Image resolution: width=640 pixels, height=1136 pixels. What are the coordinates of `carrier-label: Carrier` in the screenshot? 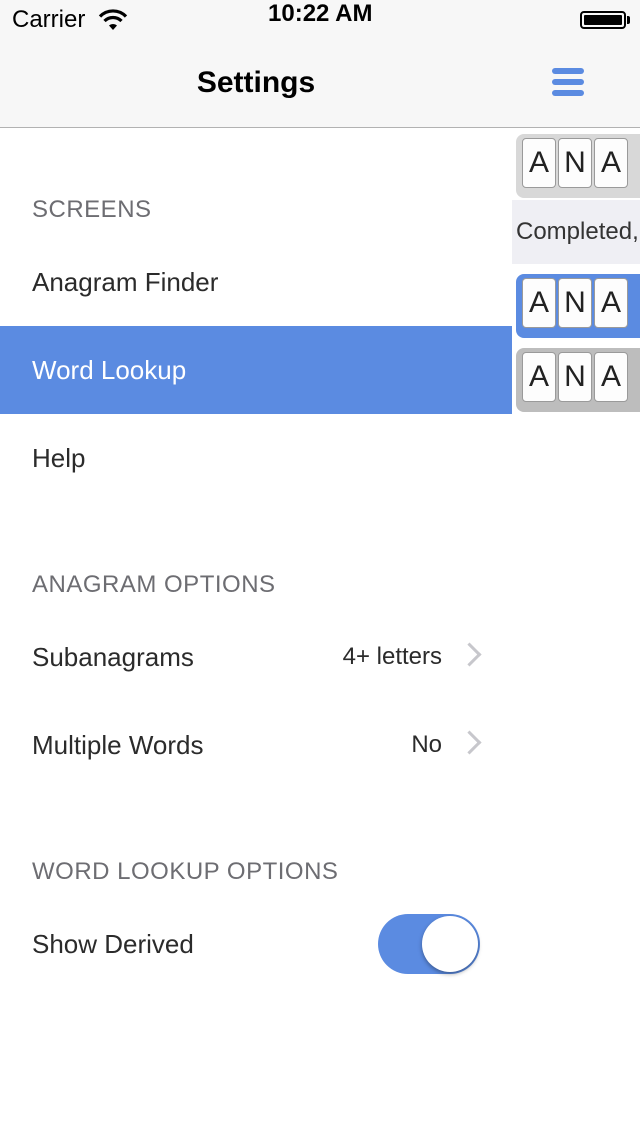 It's located at (49, 19).